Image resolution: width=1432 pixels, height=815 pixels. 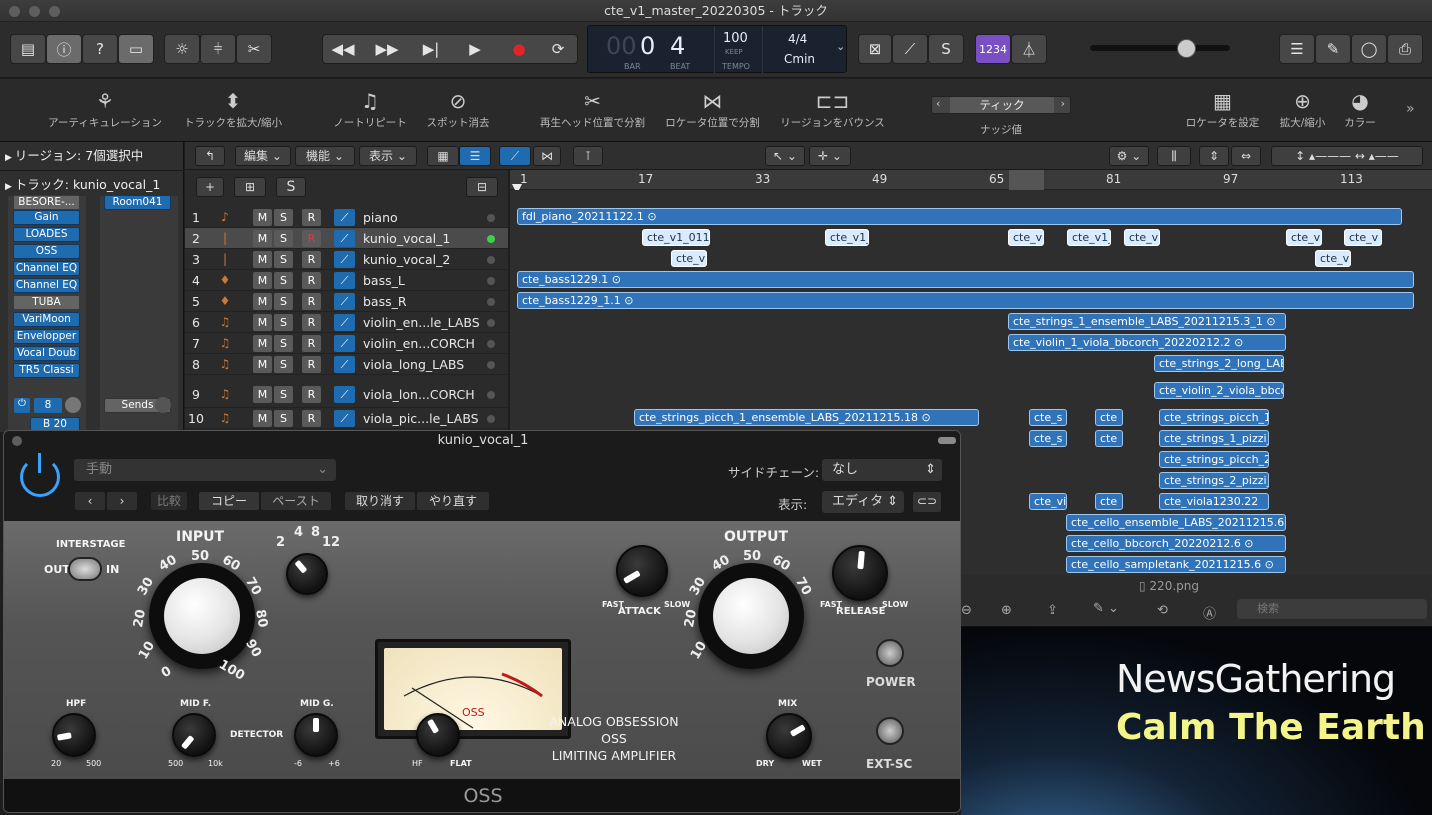 What do you see at coordinates (458, 108) in the screenshot?
I see `spot-erase-tool: ⊘ スポット消去` at bounding box center [458, 108].